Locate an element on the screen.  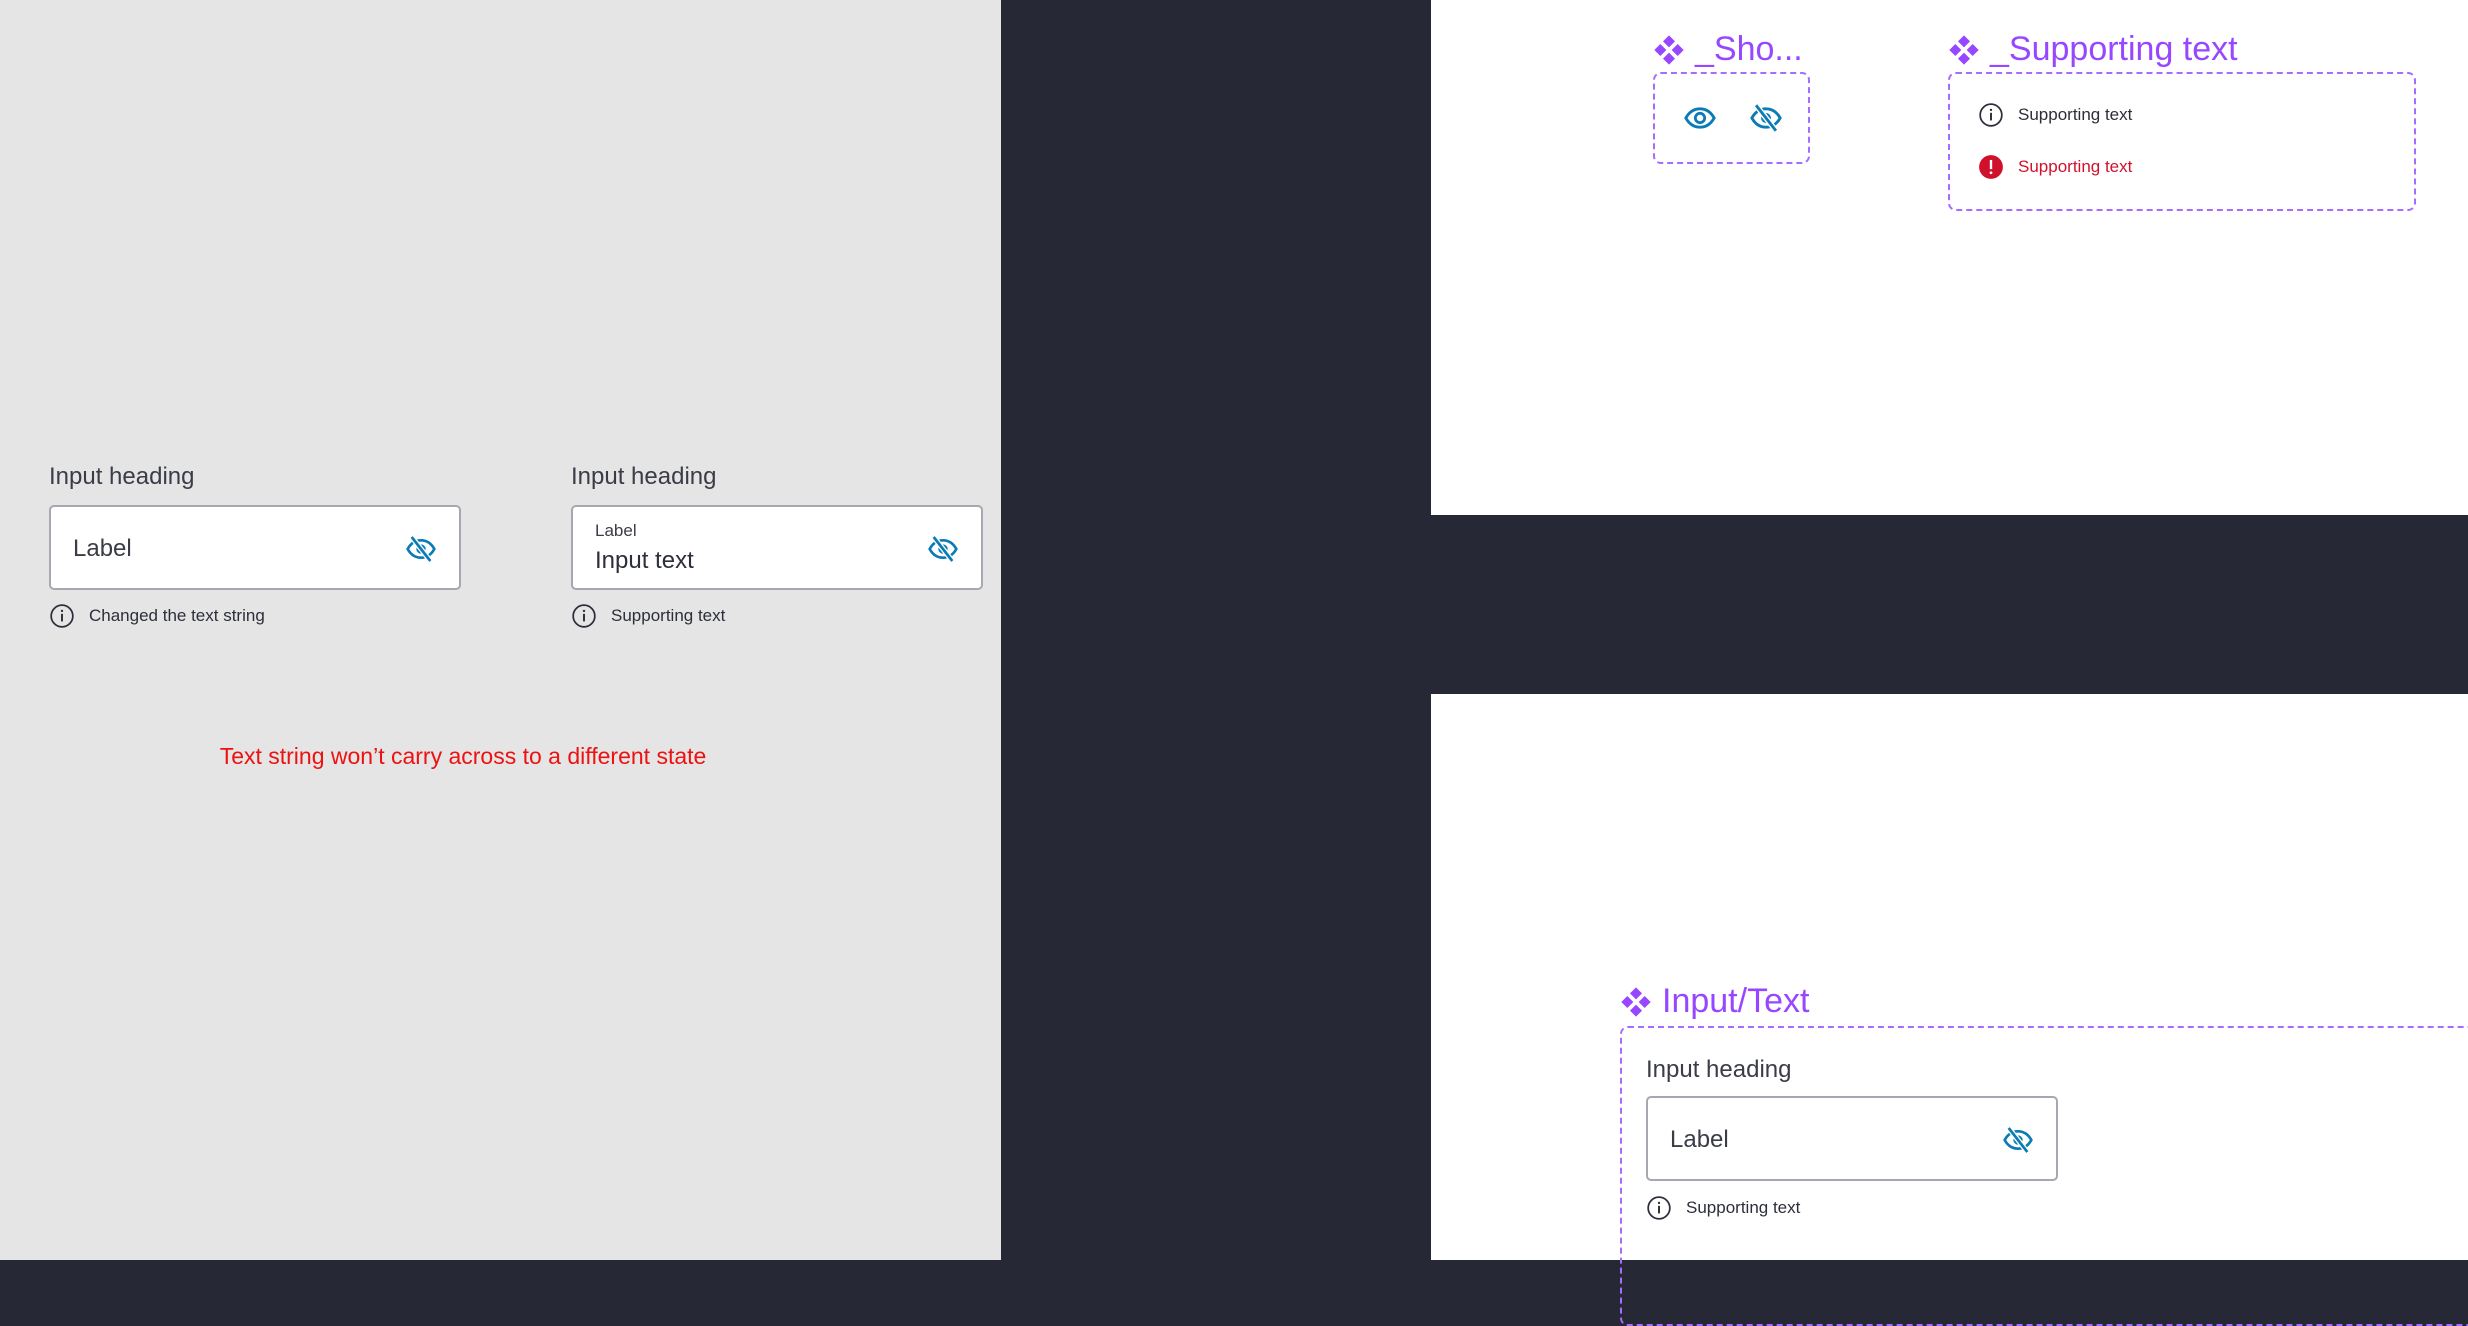
title-text: _Supporting text is located at coordinates (2114, 49).